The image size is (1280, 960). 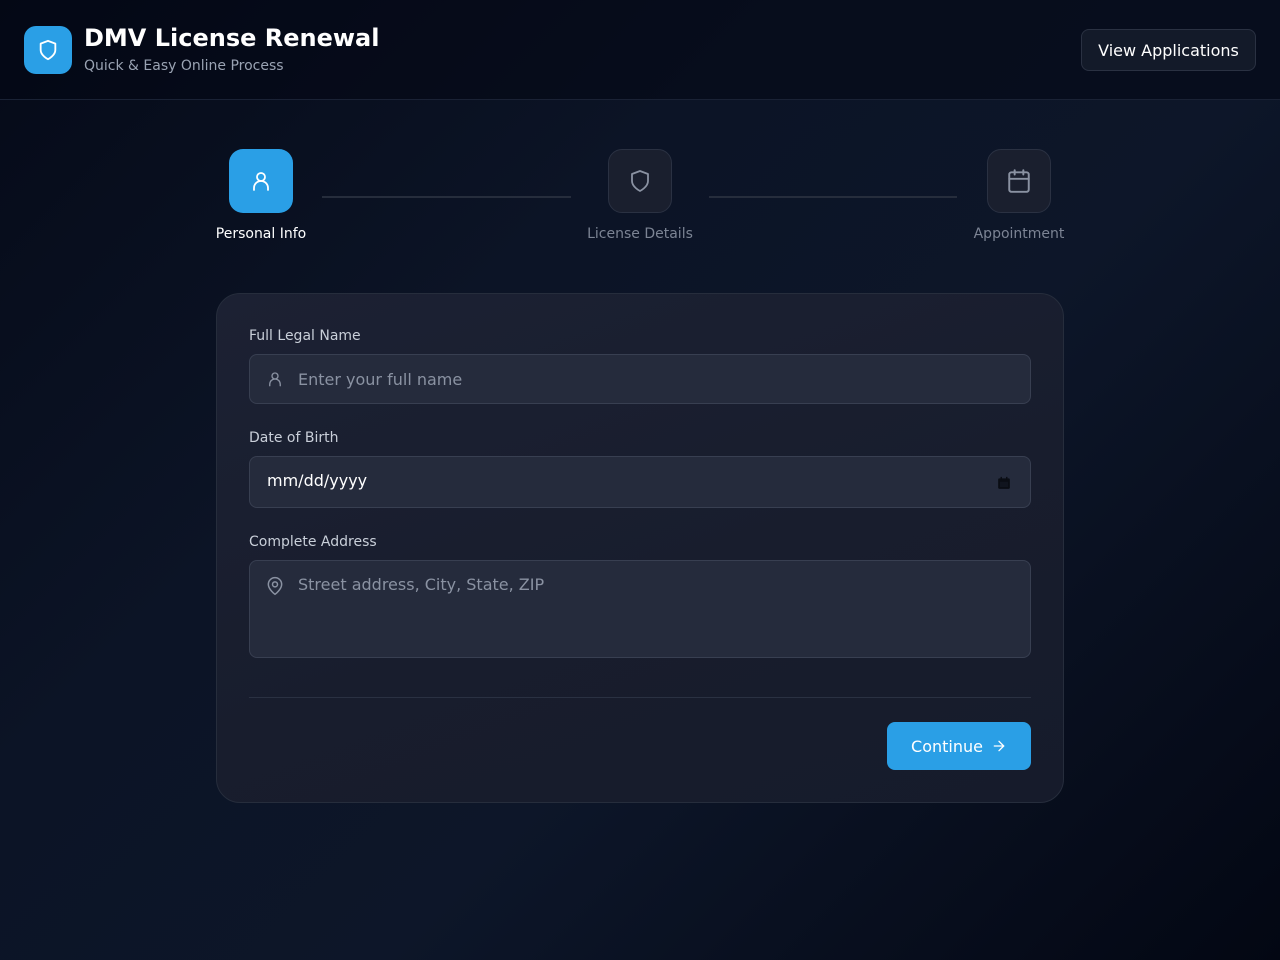 I want to click on app-subtitle: Quick & Easy Online Process, so click(x=184, y=66).